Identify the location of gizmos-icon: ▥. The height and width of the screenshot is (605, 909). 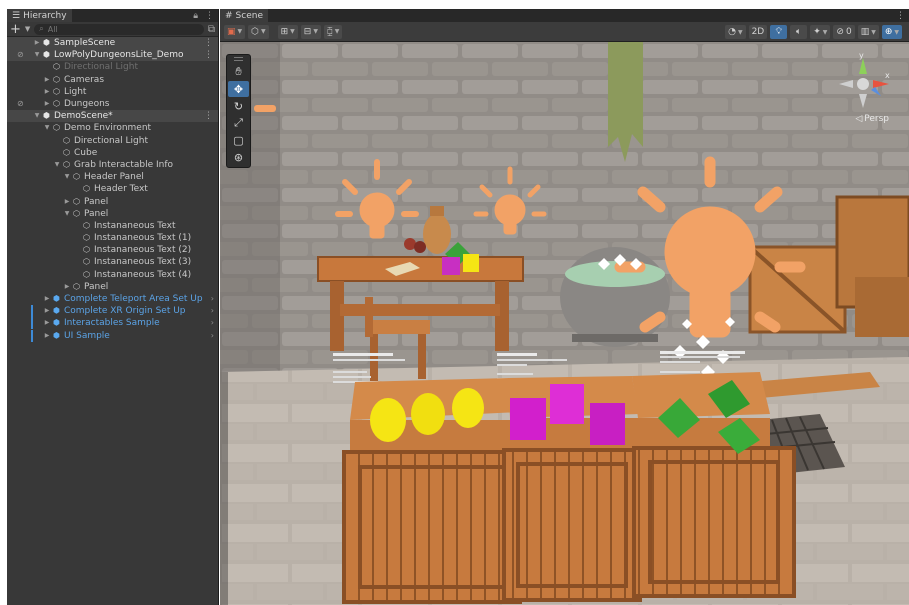
(865, 32).